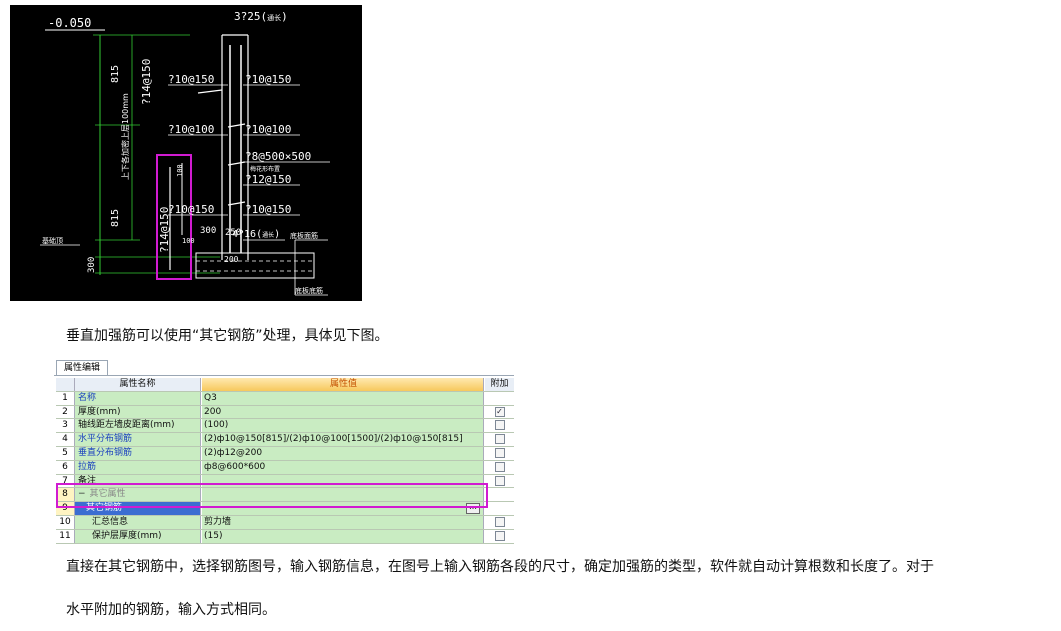 This screenshot has width=1061, height=631. I want to click on property-value: (100), so click(343, 426).